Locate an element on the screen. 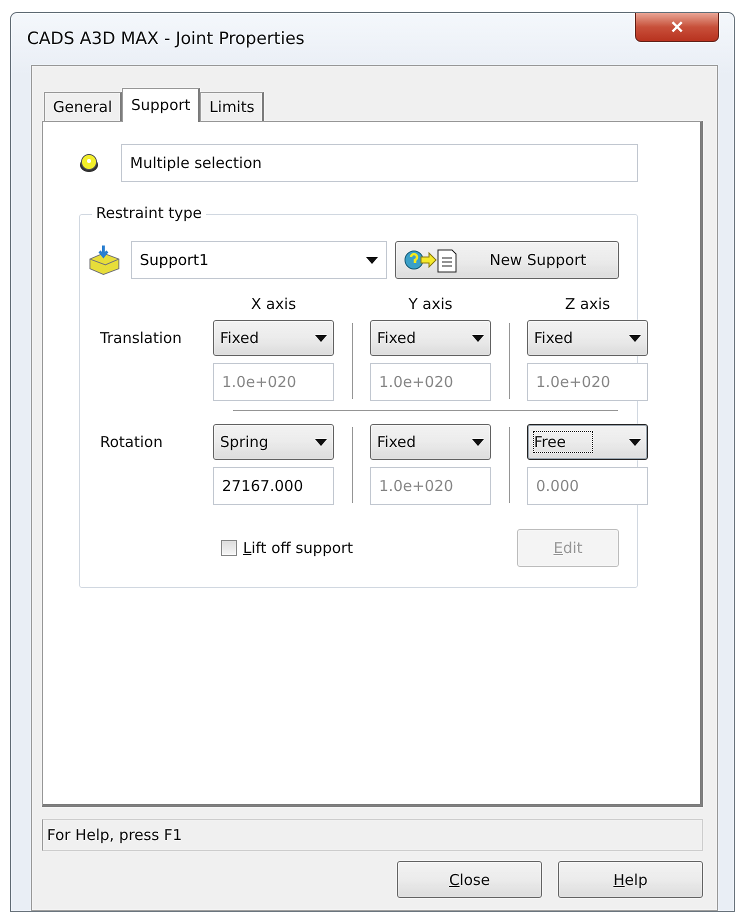 This screenshot has height=912, width=735. axis-header: Y axis is located at coordinates (431, 304).